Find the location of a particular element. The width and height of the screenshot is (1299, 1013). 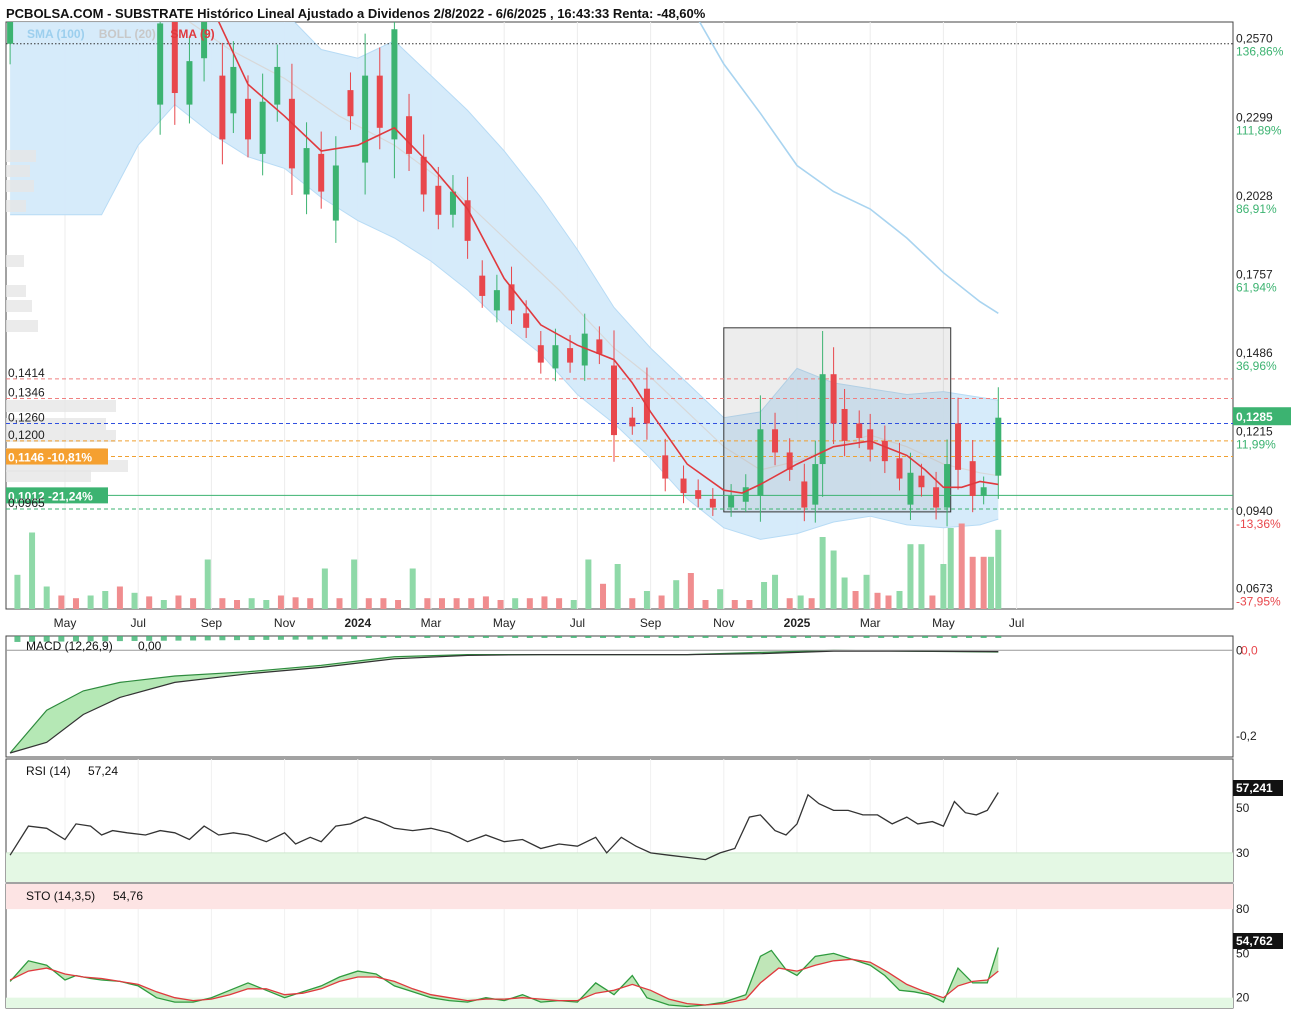

x-axis-tick-label: Nov is located at coordinates (723, 623).